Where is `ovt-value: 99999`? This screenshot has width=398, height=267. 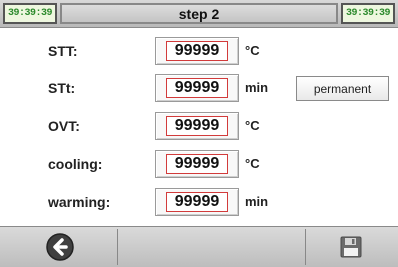 ovt-value: 99999 is located at coordinates (197, 126).